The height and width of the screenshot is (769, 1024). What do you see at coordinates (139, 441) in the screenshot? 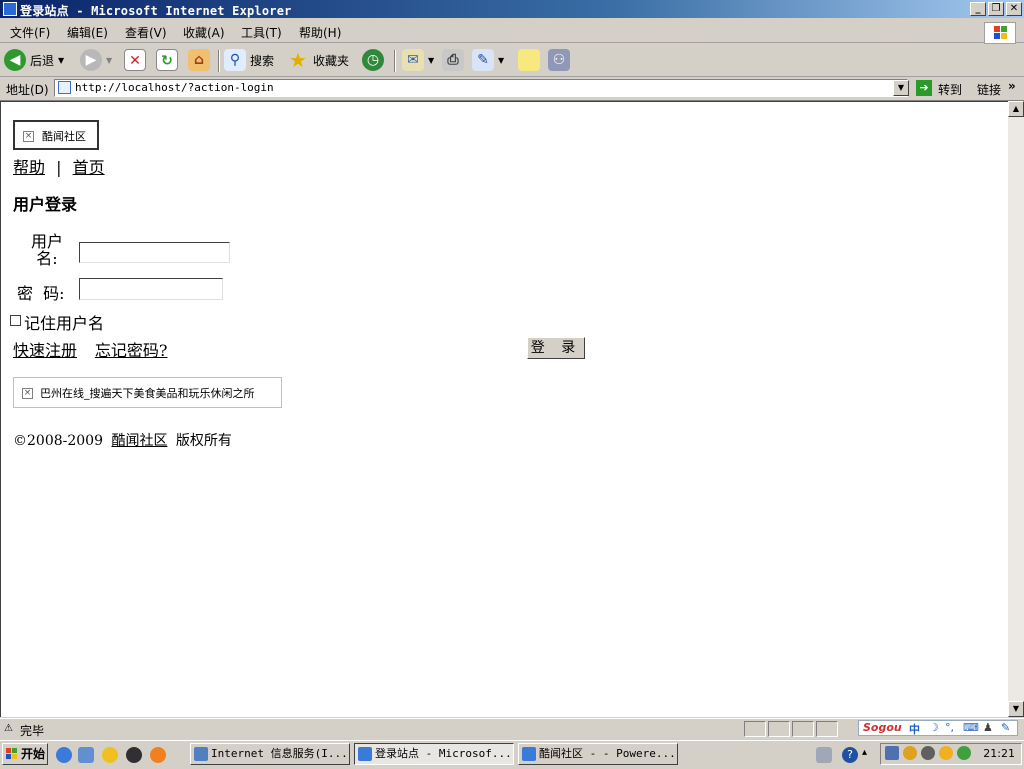
I see `footer-site-link: 酷闻社区` at bounding box center [139, 441].